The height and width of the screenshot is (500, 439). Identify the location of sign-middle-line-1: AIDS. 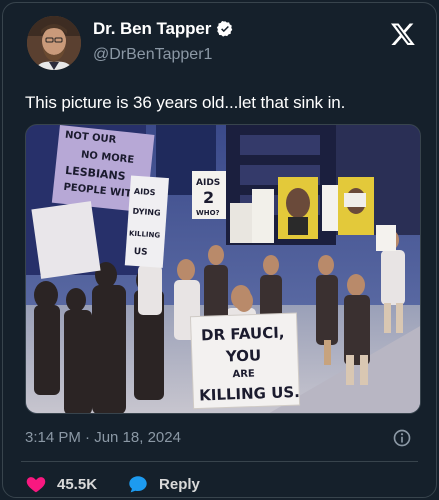
(145, 192).